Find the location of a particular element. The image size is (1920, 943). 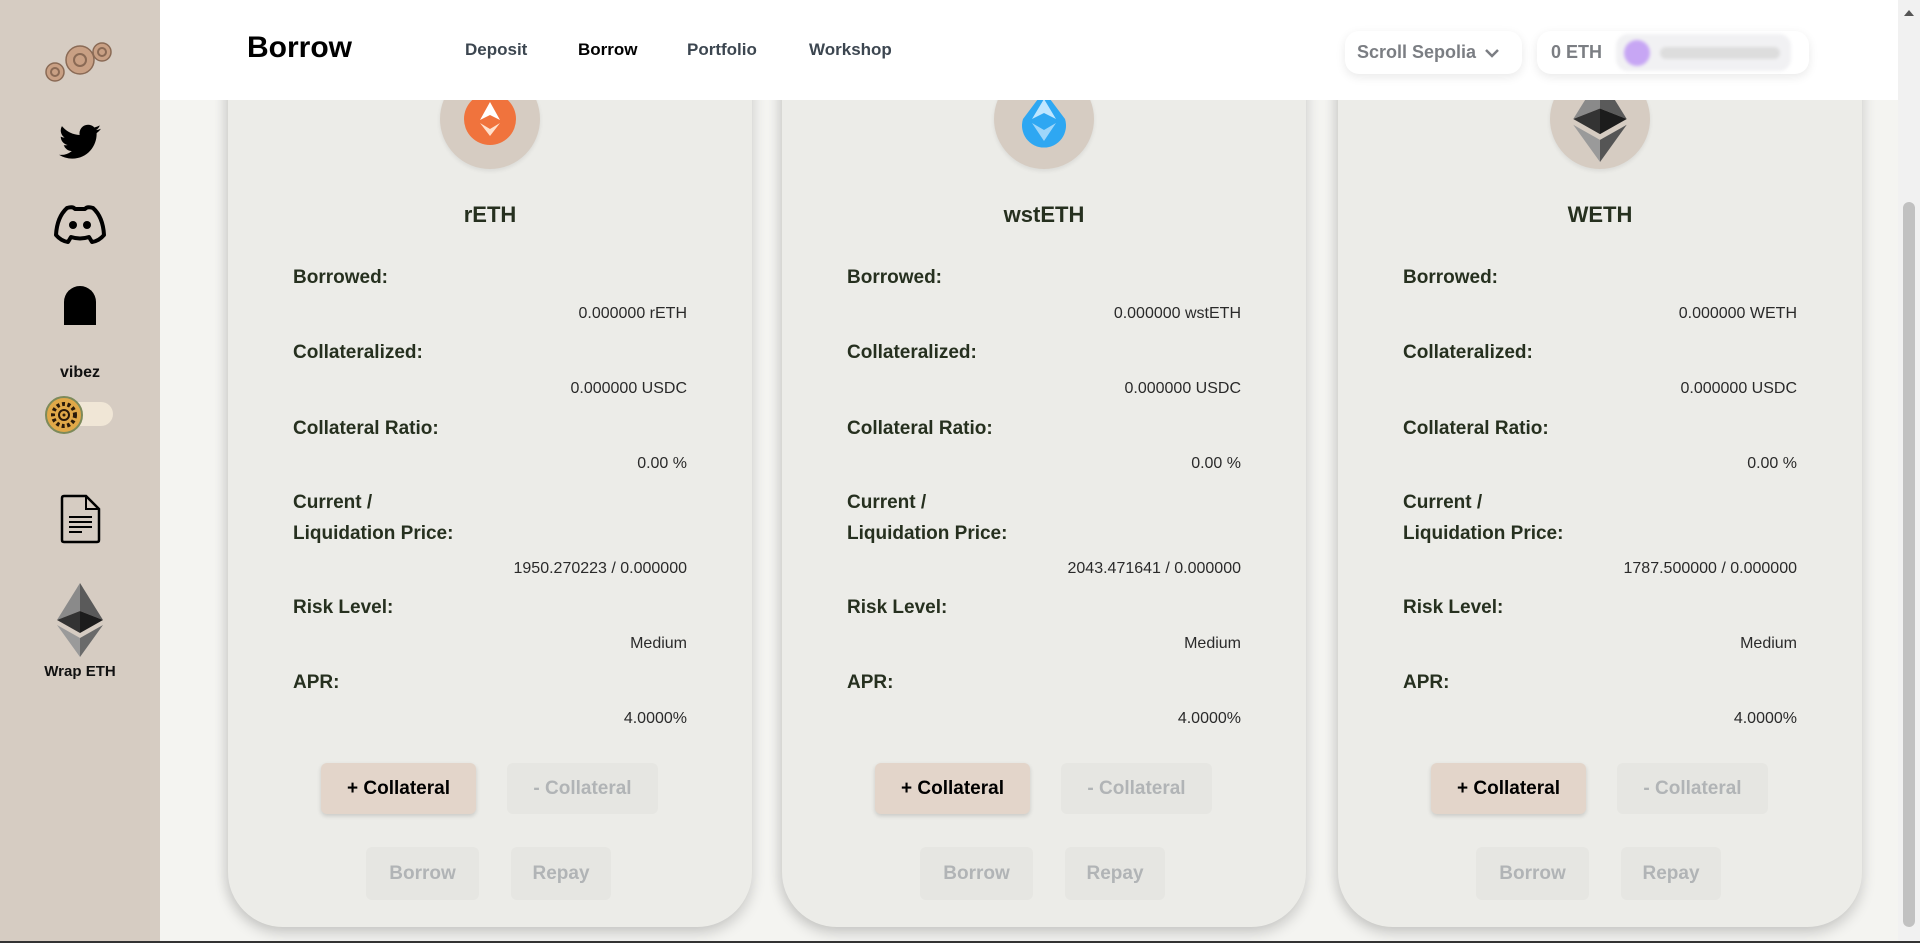

gears-logo is located at coordinates (80, 63).